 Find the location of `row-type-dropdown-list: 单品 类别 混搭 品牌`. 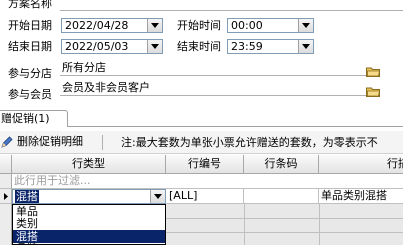

row-type-dropdown-list: 单品 类别 混搭 品牌 is located at coordinates (89, 224).